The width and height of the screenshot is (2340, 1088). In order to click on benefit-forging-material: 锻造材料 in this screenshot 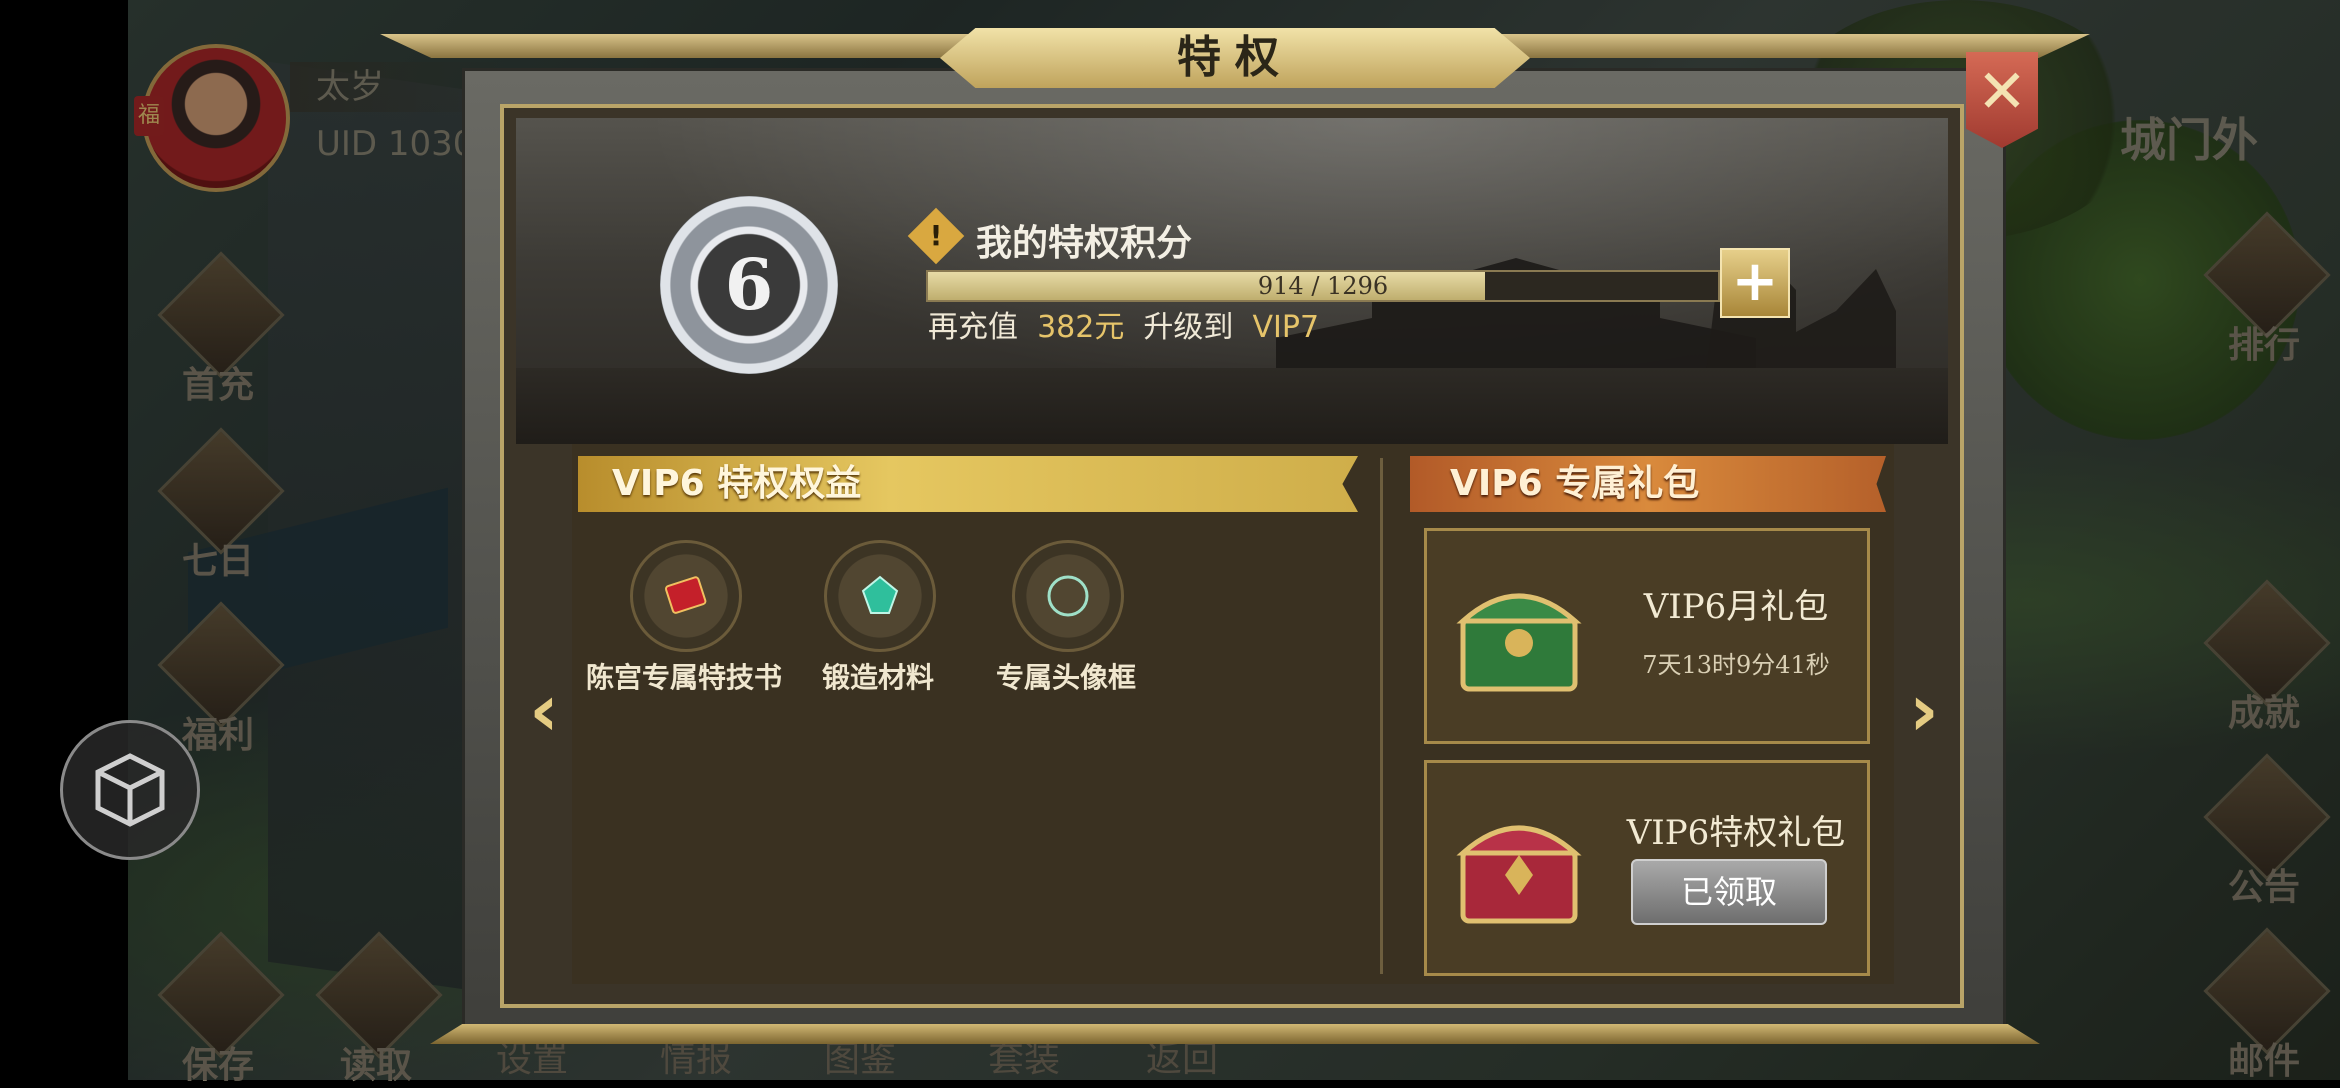, I will do `click(873, 617)`.